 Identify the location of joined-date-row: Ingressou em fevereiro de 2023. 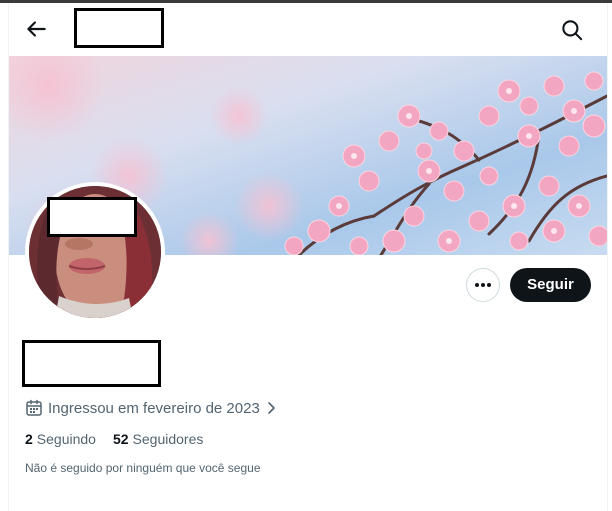
(151, 408).